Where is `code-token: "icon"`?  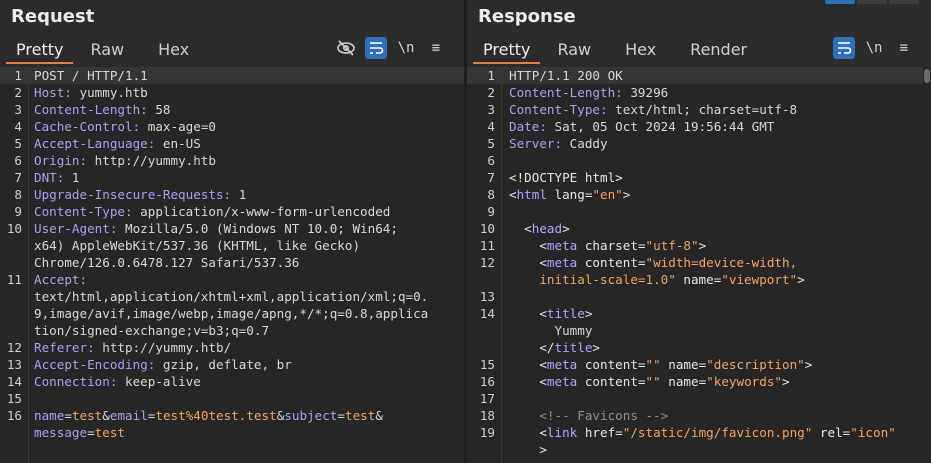
code-token: "icon" is located at coordinates (873, 432).